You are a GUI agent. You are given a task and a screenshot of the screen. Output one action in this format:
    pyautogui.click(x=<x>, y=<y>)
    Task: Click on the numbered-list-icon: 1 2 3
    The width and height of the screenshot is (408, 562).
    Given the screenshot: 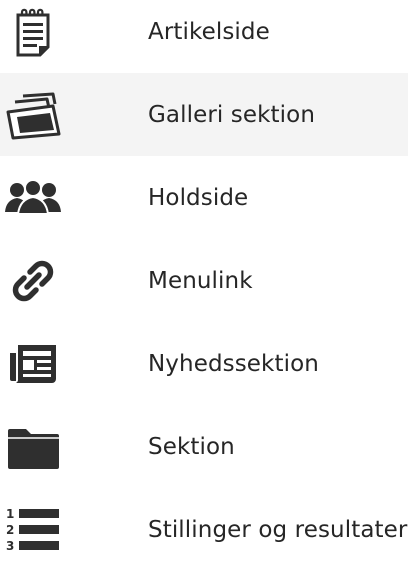 What is the action you would take?
    pyautogui.click(x=33, y=525)
    